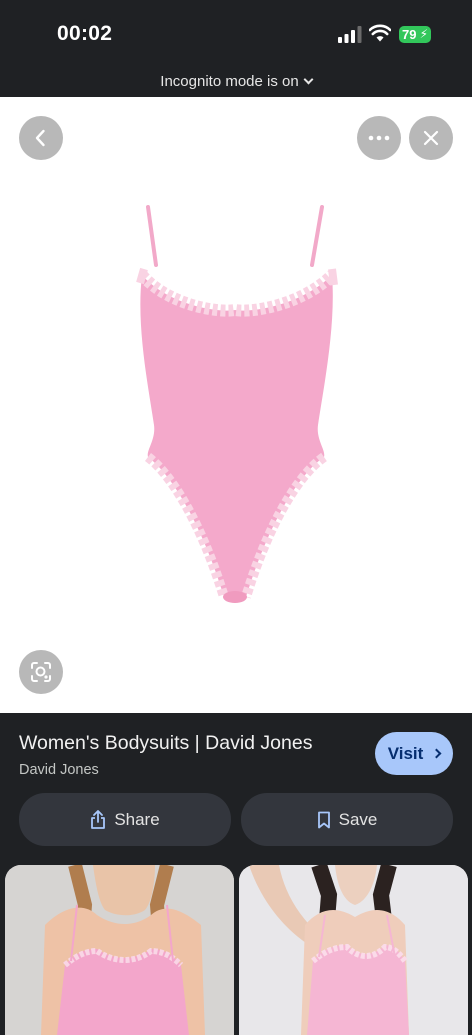 The width and height of the screenshot is (472, 1035). I want to click on lens-search-icon, so click(41, 672).